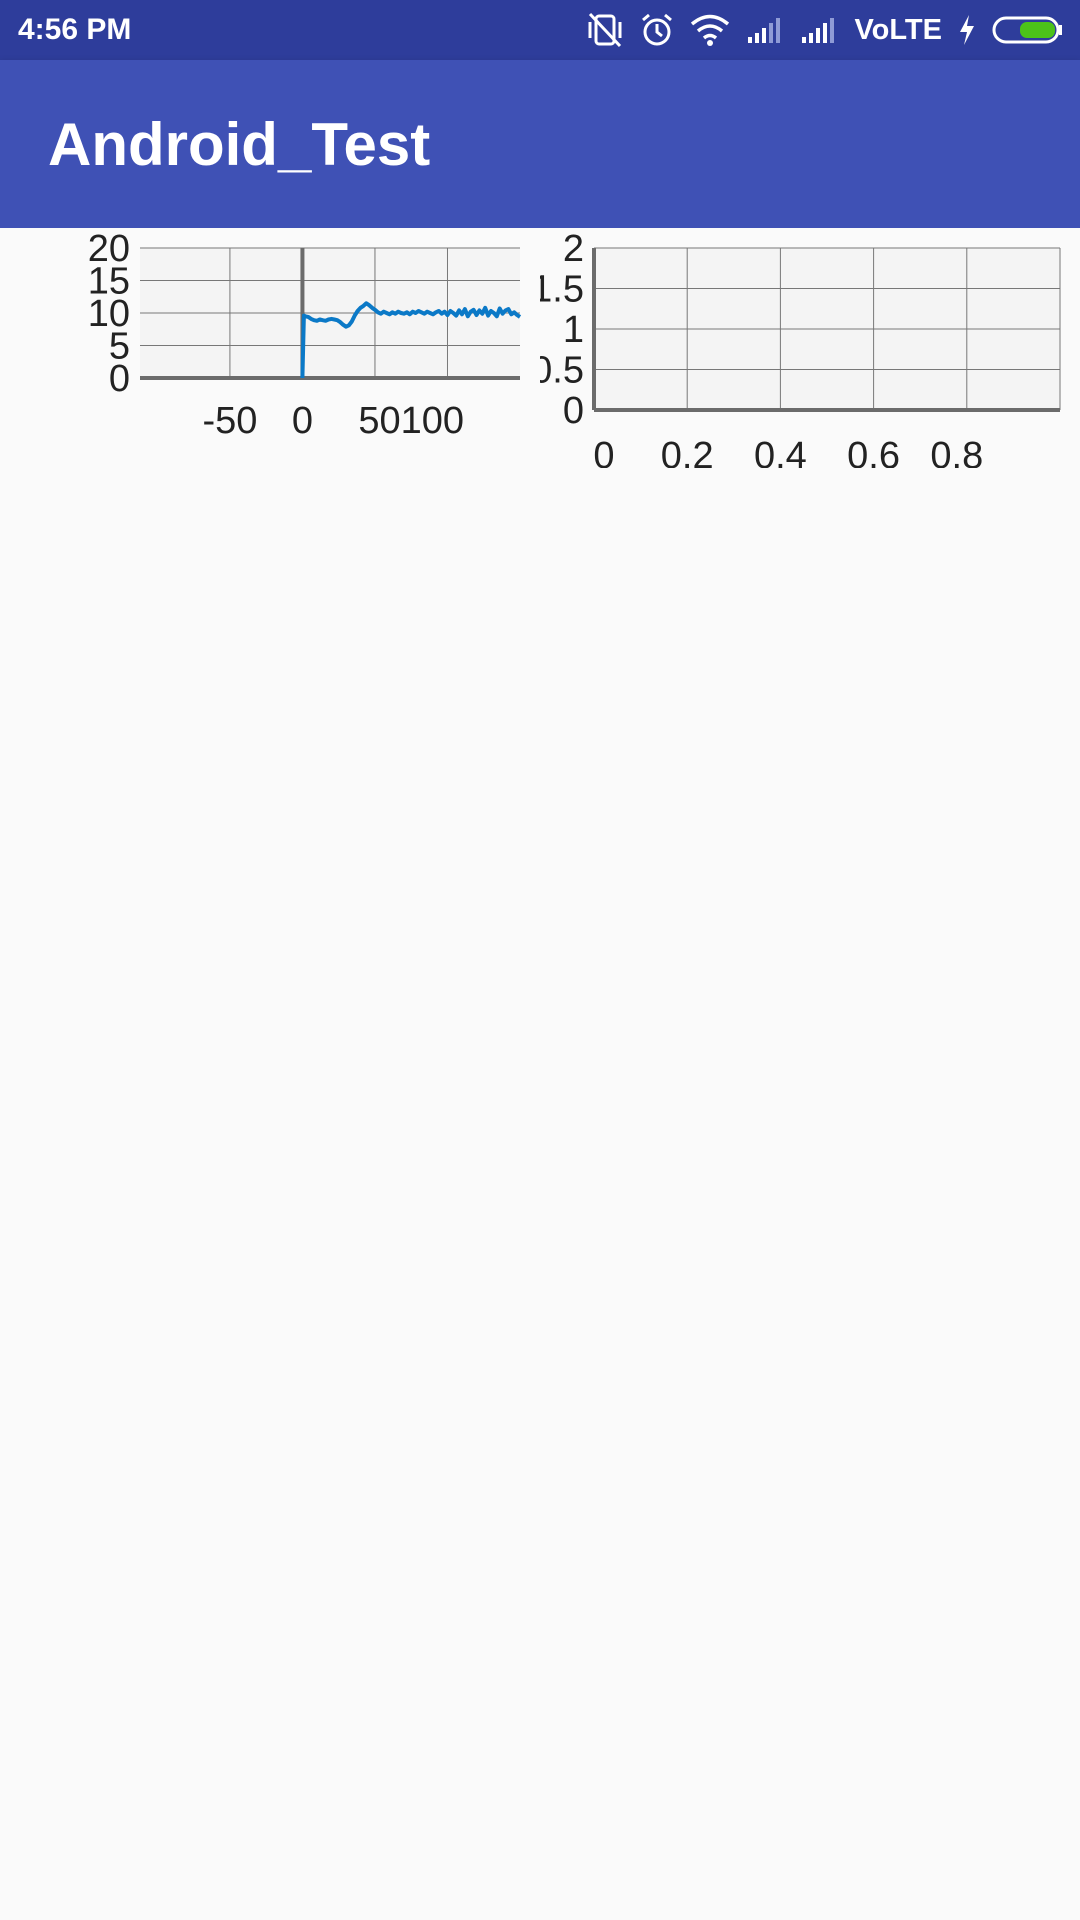 The width and height of the screenshot is (1080, 1920). What do you see at coordinates (780, 456) in the screenshot?
I see `x-tick-label: 0.4` at bounding box center [780, 456].